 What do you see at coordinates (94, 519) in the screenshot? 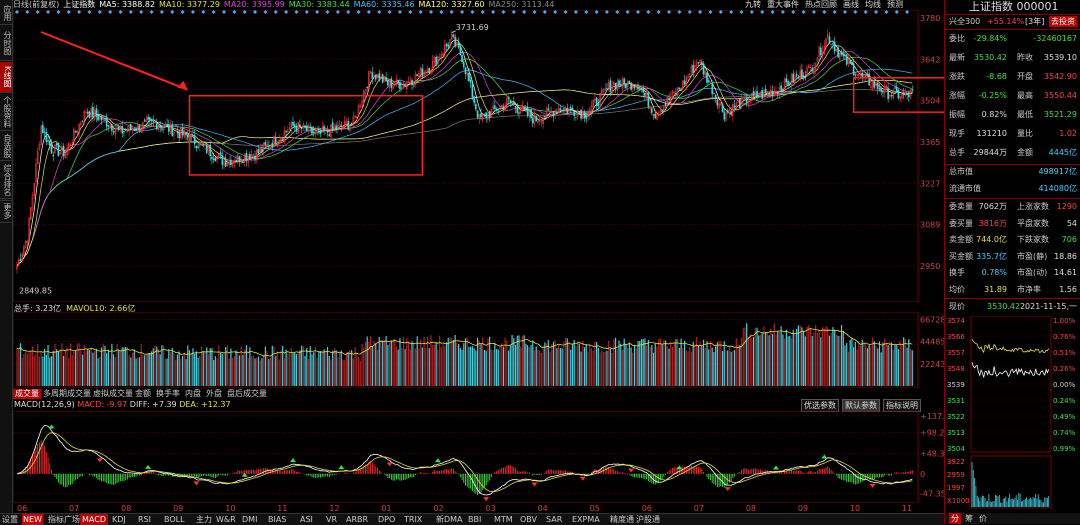
I see `indicator-tab: MACD` at bounding box center [94, 519].